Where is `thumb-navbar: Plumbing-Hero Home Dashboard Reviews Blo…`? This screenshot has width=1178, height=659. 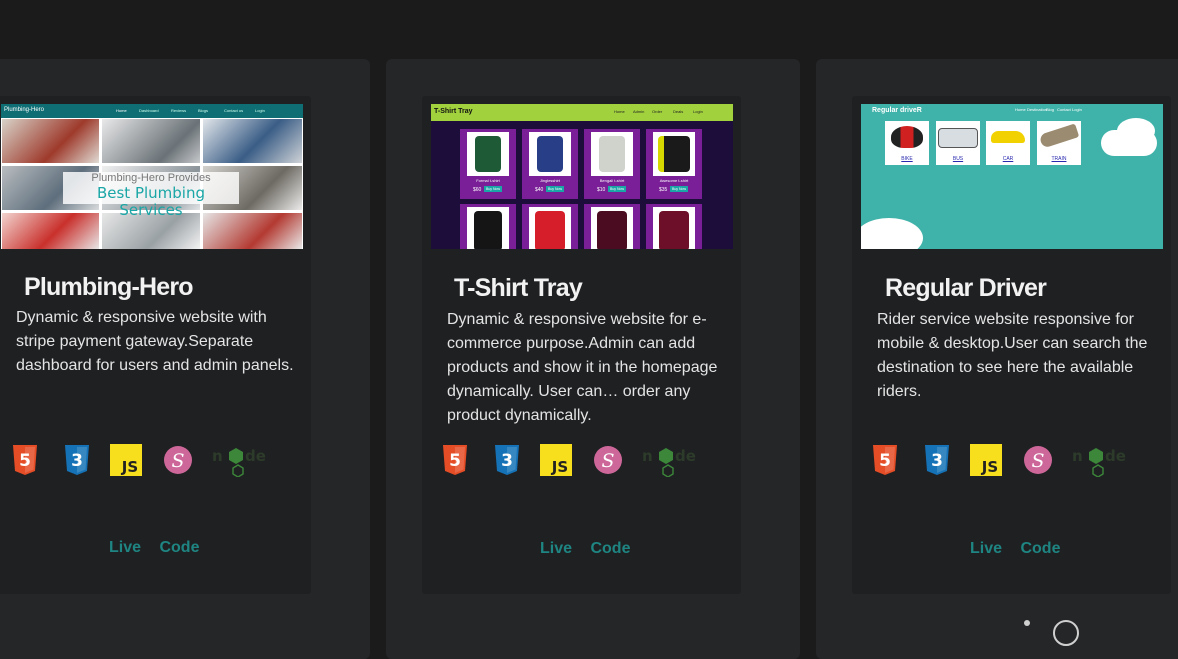 thumb-navbar: Plumbing-Hero Home Dashboard Reviews Blo… is located at coordinates (152, 111).